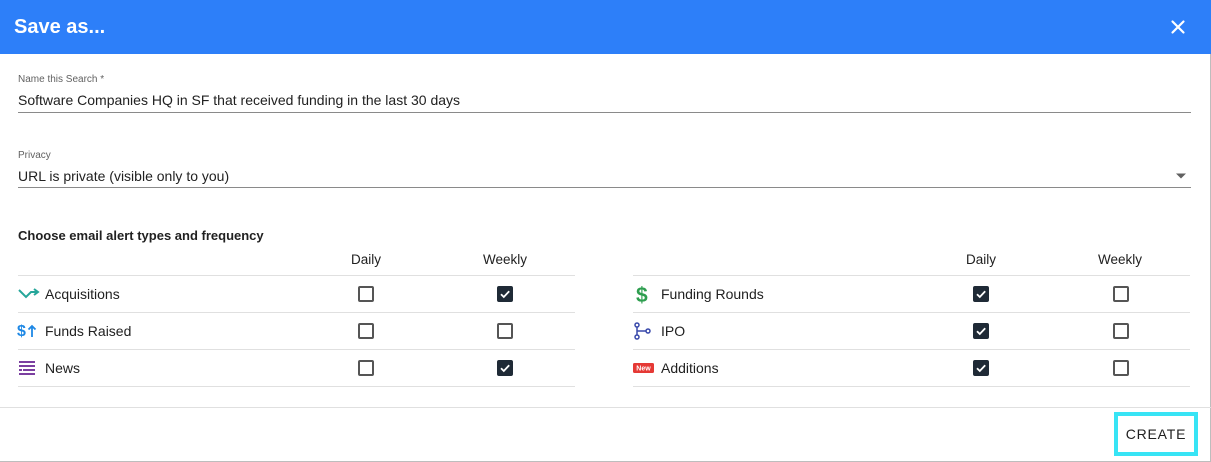  I want to click on close-icon, so click(1178, 27).